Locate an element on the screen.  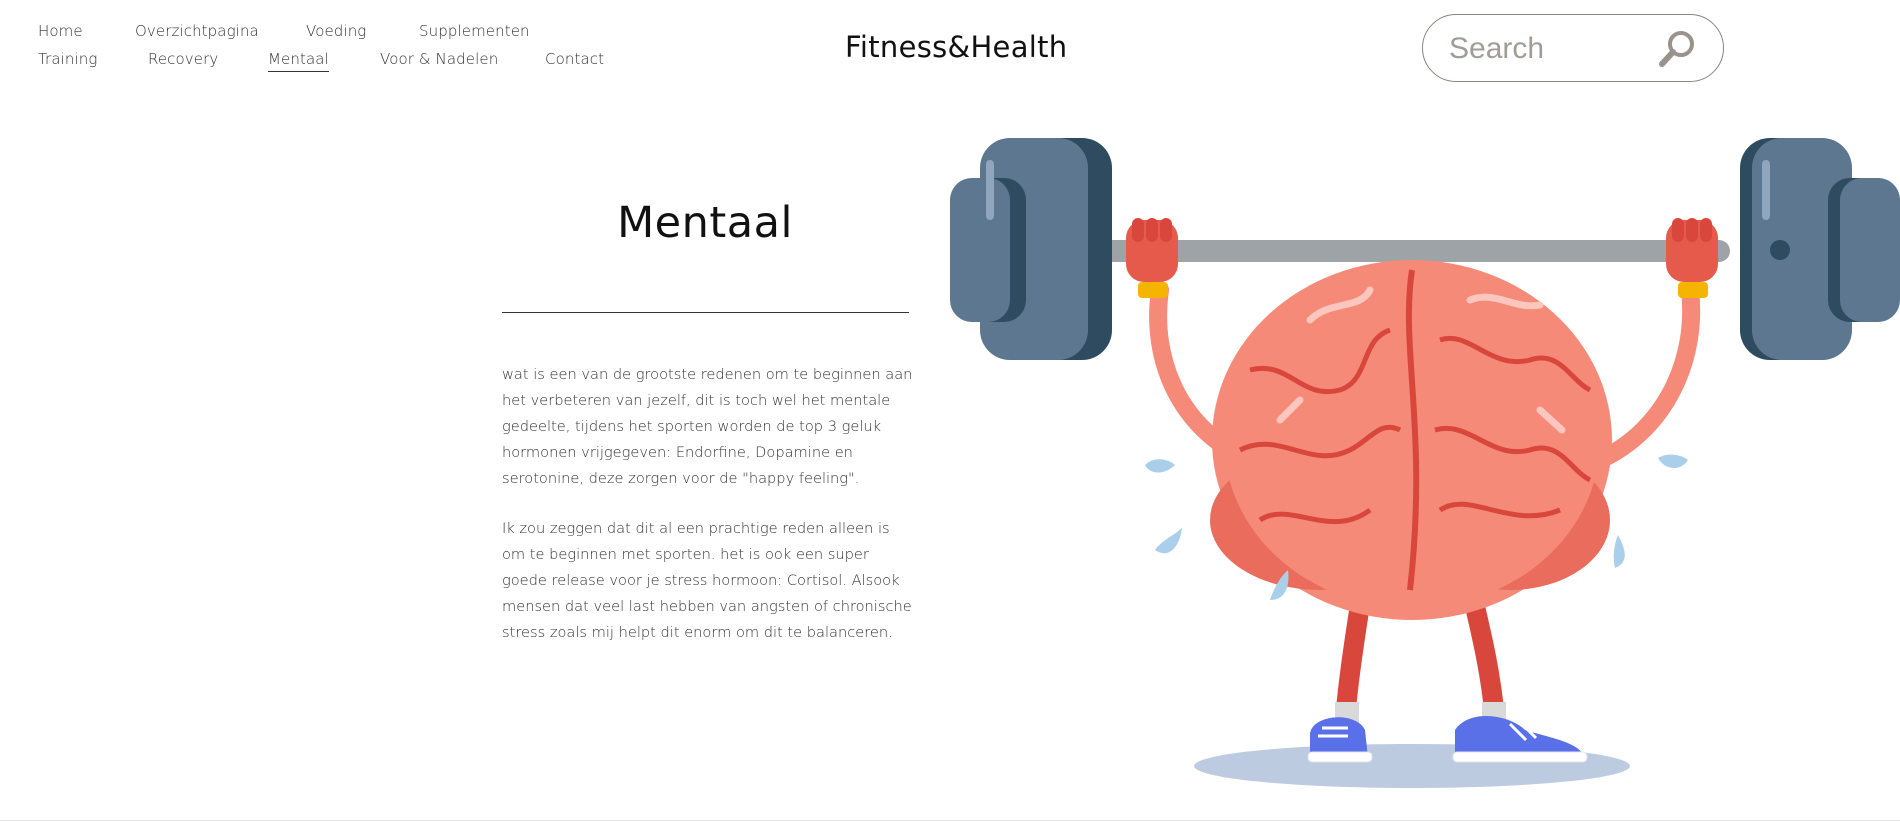
nav-link-home: Home is located at coordinates (60, 31).